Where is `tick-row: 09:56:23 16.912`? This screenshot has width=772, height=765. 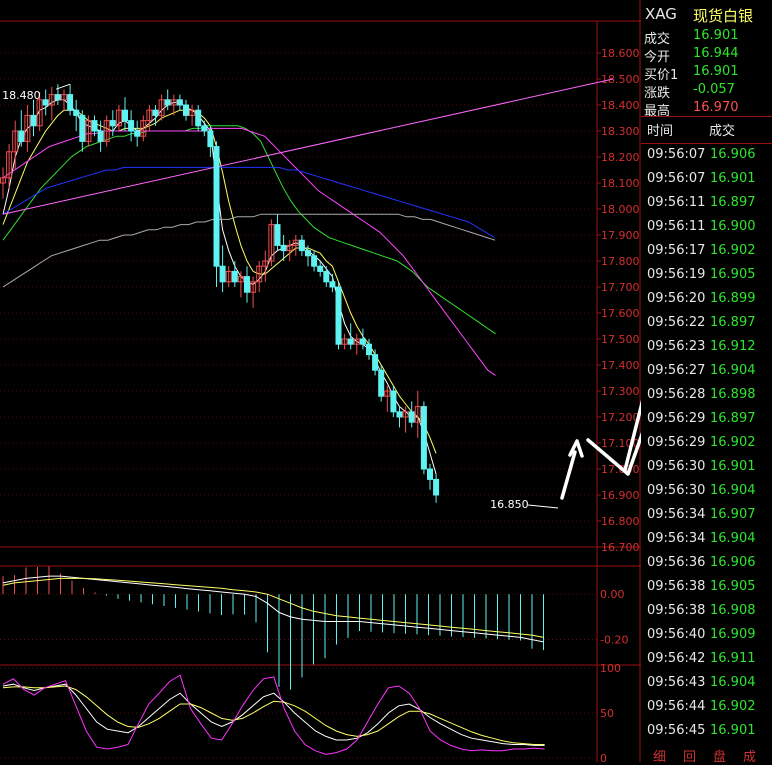
tick-row: 09:56:23 16.912 is located at coordinates (706, 348).